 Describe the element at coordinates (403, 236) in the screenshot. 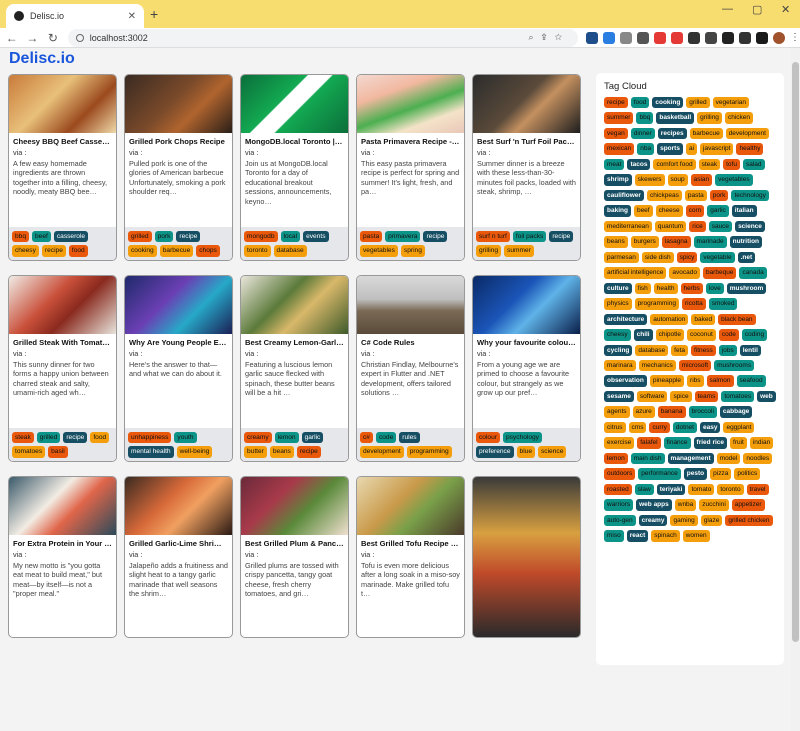

I see `tag-chip: primavera` at that location.